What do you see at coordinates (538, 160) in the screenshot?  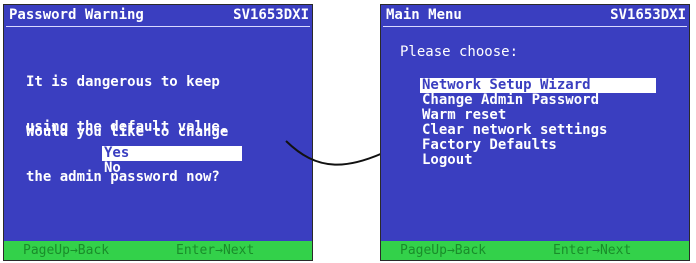 I see `menu-item-logout: Logout` at bounding box center [538, 160].